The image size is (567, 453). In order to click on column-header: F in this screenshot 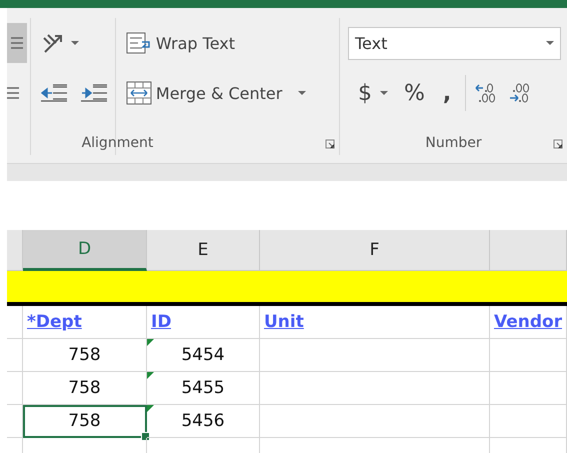, I will do `click(375, 250)`.